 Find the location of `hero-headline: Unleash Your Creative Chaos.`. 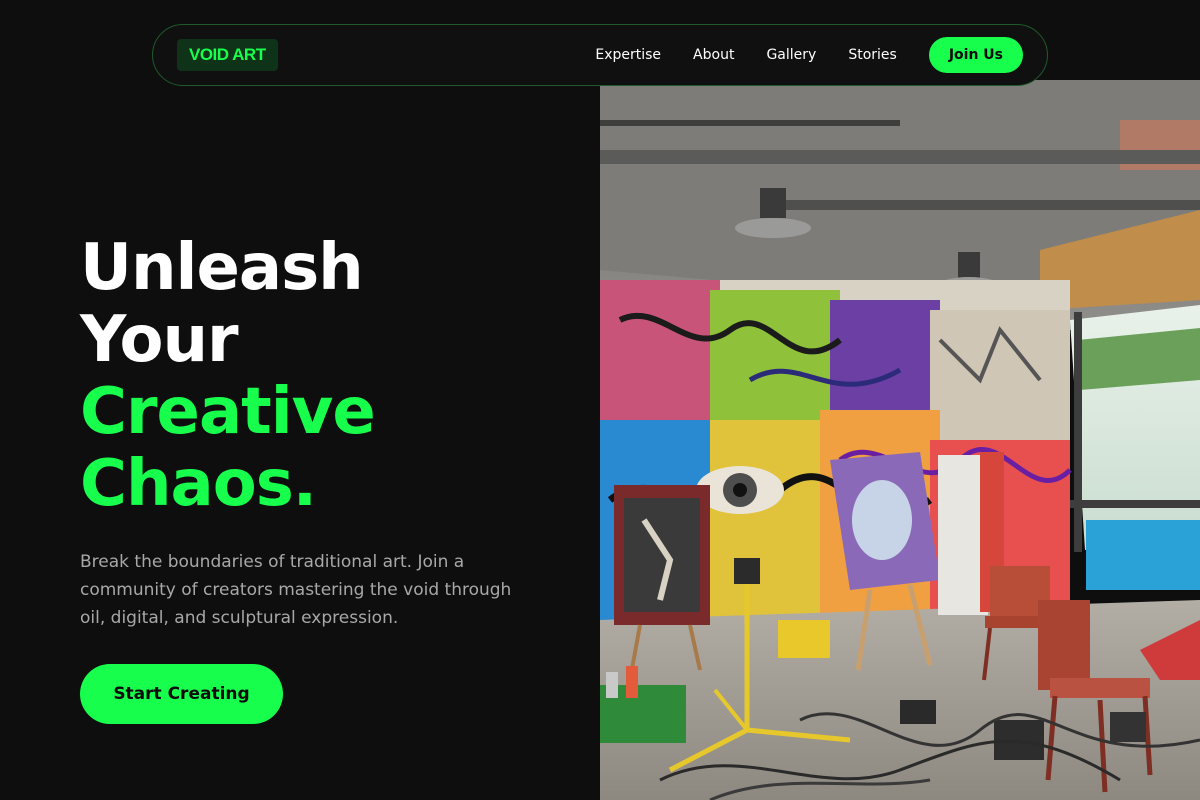

hero-headline: Unleash Your Creative Chaos. is located at coordinates (228, 376).